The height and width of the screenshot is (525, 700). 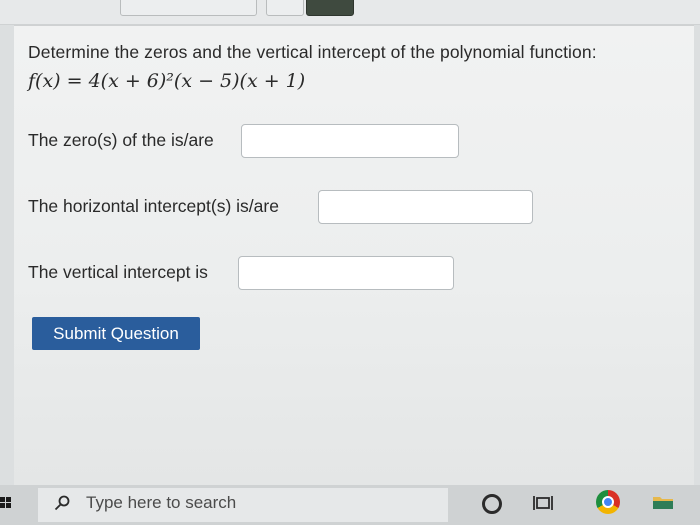 What do you see at coordinates (350, 505) in the screenshot?
I see `windows-taskbar: Type here to search` at bounding box center [350, 505].